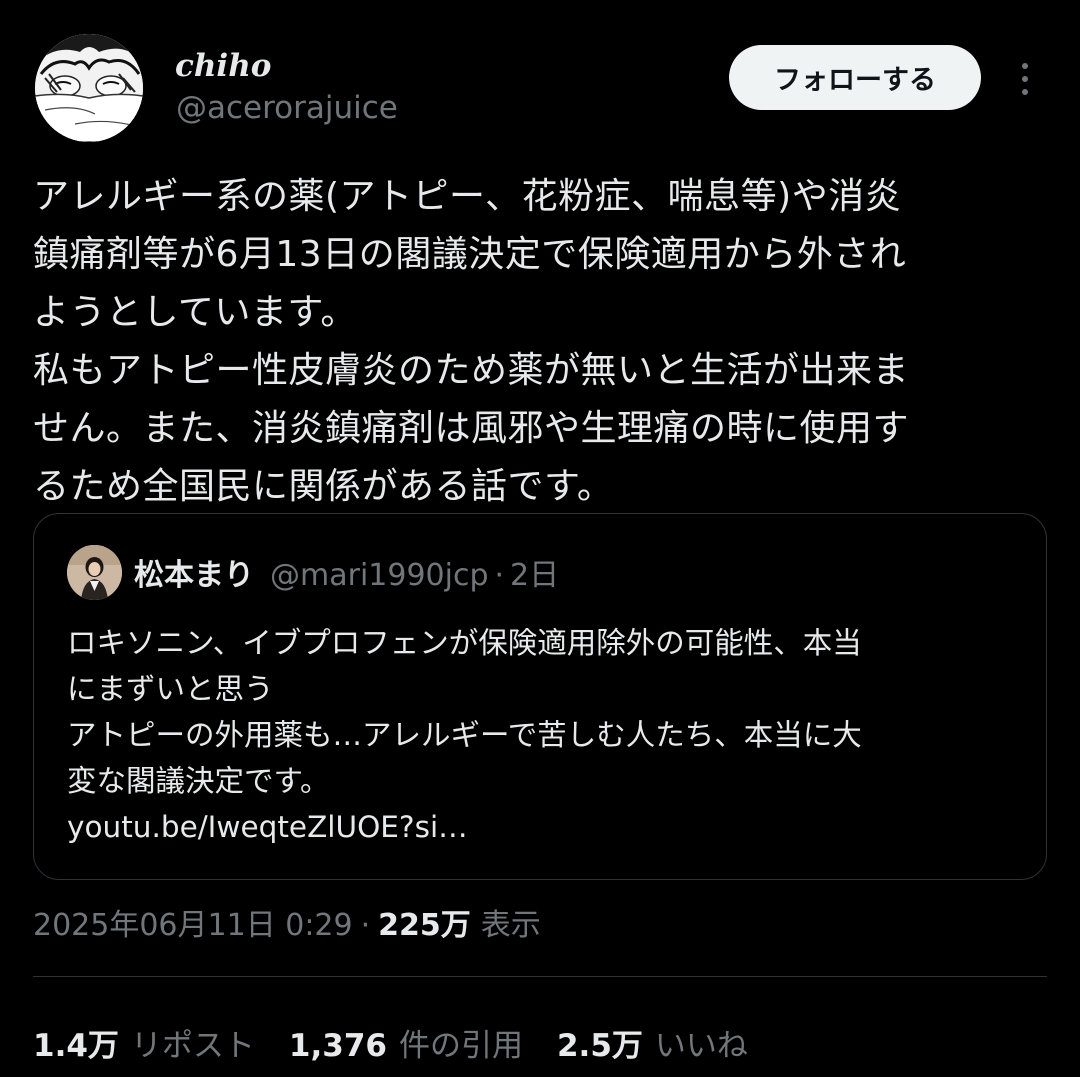 This screenshot has height=1077, width=1080. What do you see at coordinates (855, 77) in the screenshot?
I see `follow-button: フォローする` at bounding box center [855, 77].